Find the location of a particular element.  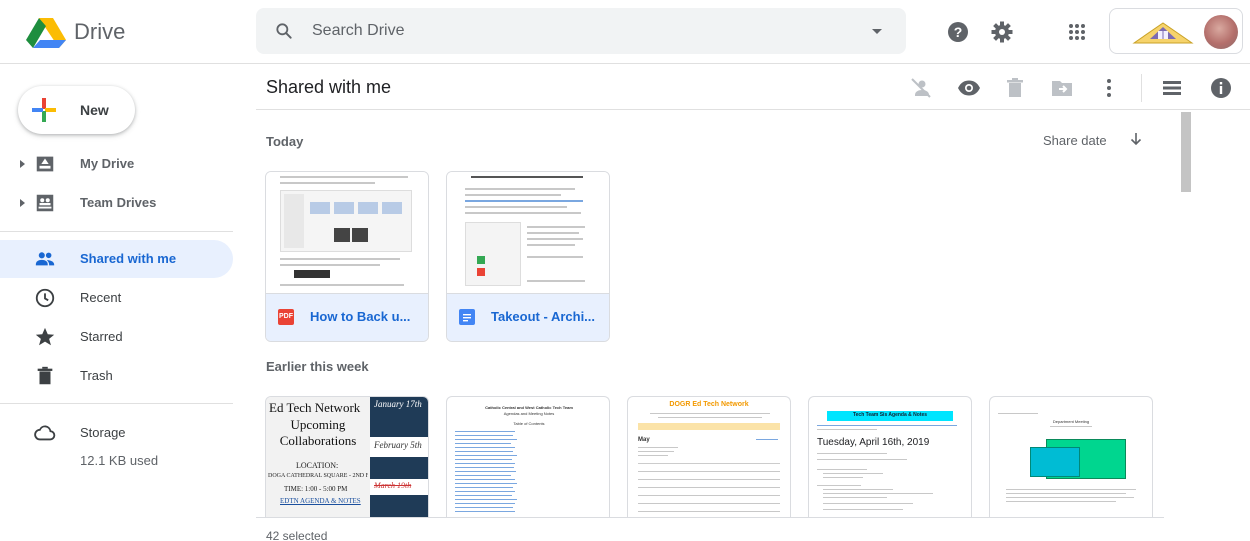

sidebar-item-starred: Starred is located at coordinates (116, 337).